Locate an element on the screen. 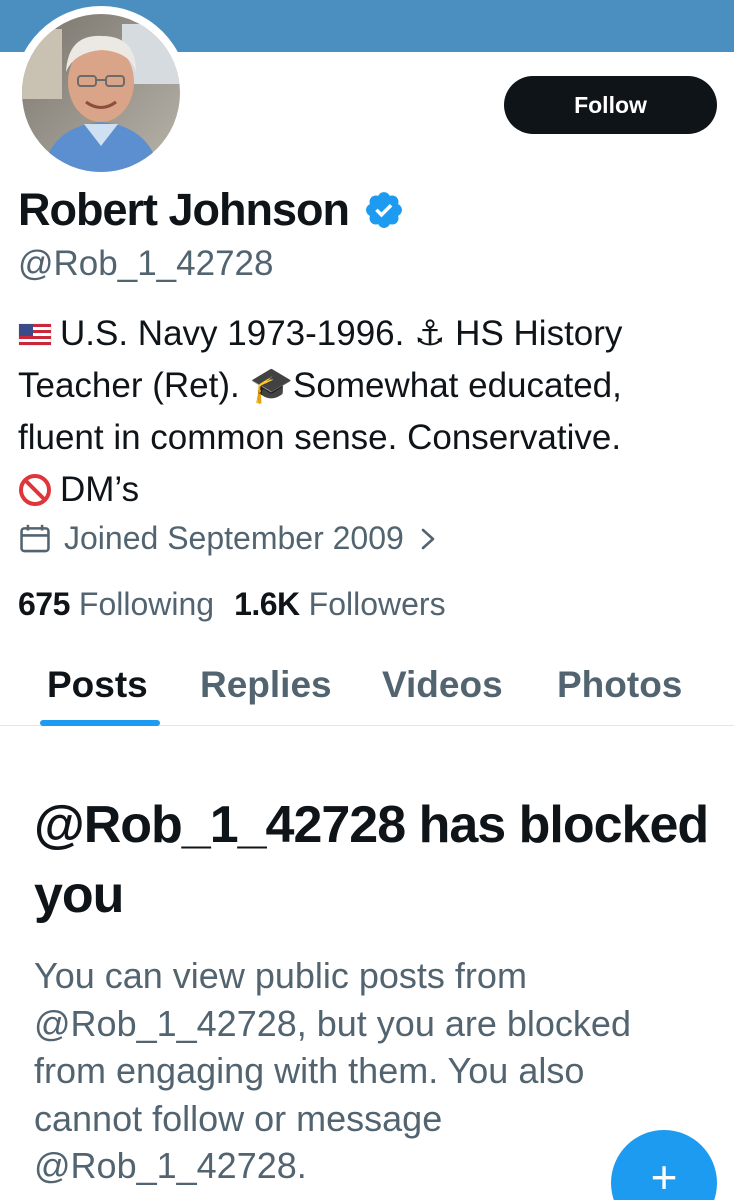 Image resolution: width=734 pixels, height=1200 pixels. bio-line: Teacher (Ret). 🎓Somewhat educated, is located at coordinates (368, 386).